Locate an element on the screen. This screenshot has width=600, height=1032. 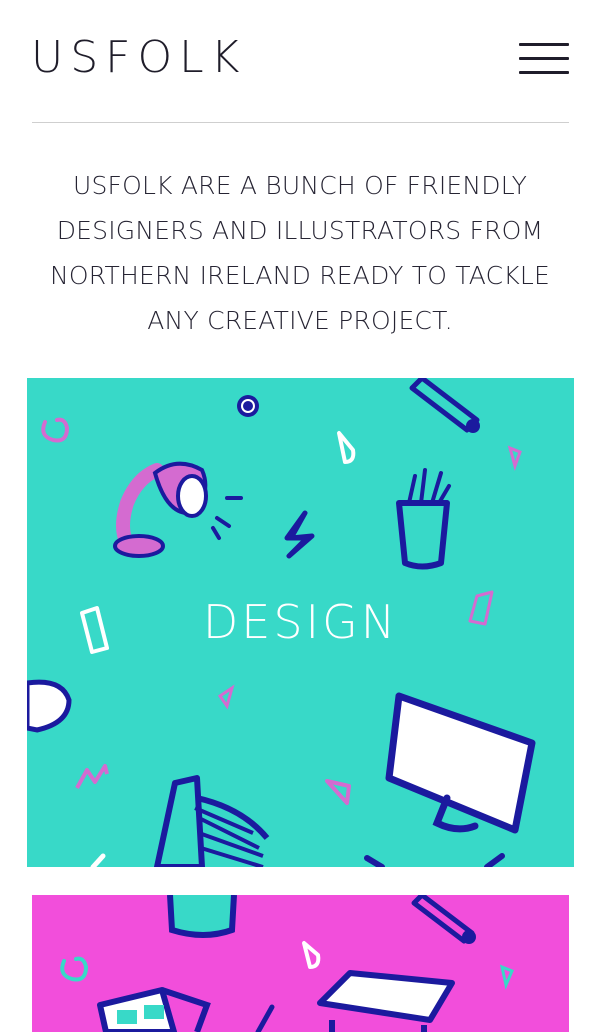
plane-icon is located at coordinates (226, 697).